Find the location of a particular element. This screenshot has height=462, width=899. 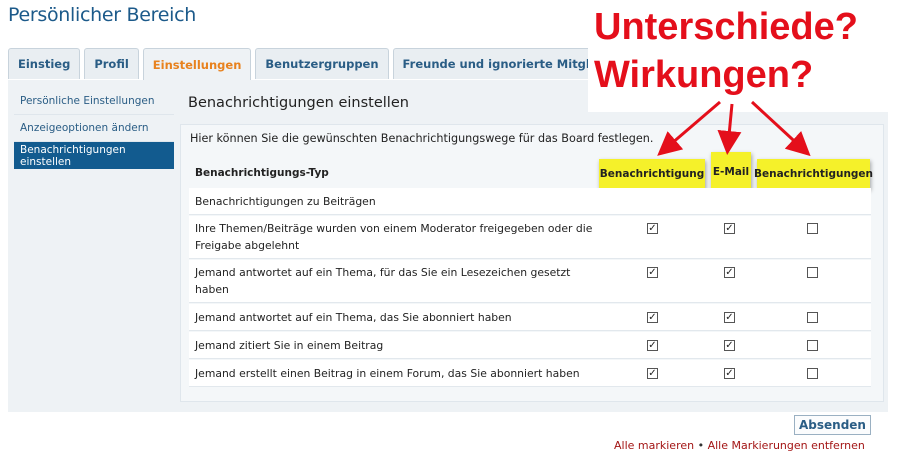

annotation-arrows is located at coordinates (734, 128).